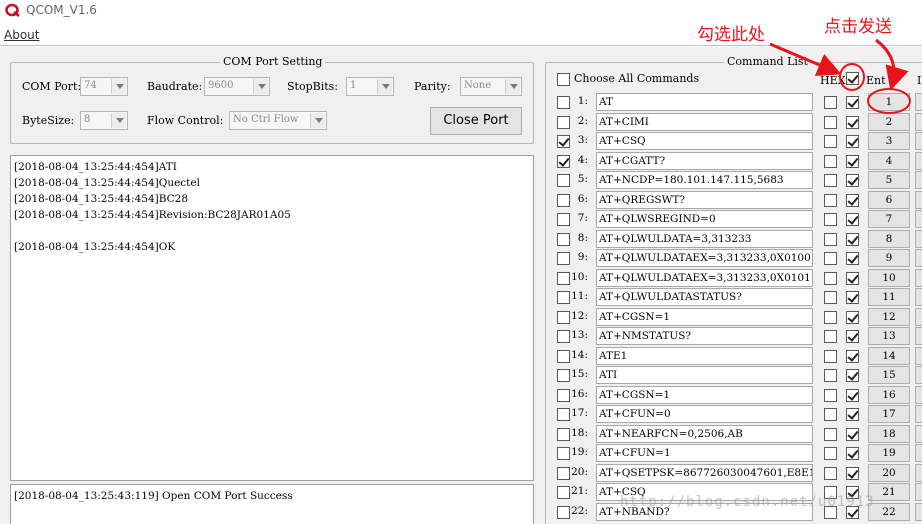 The width and height of the screenshot is (922, 524). What do you see at coordinates (889, 317) in the screenshot?
I see `send-command-button: 12` at bounding box center [889, 317].